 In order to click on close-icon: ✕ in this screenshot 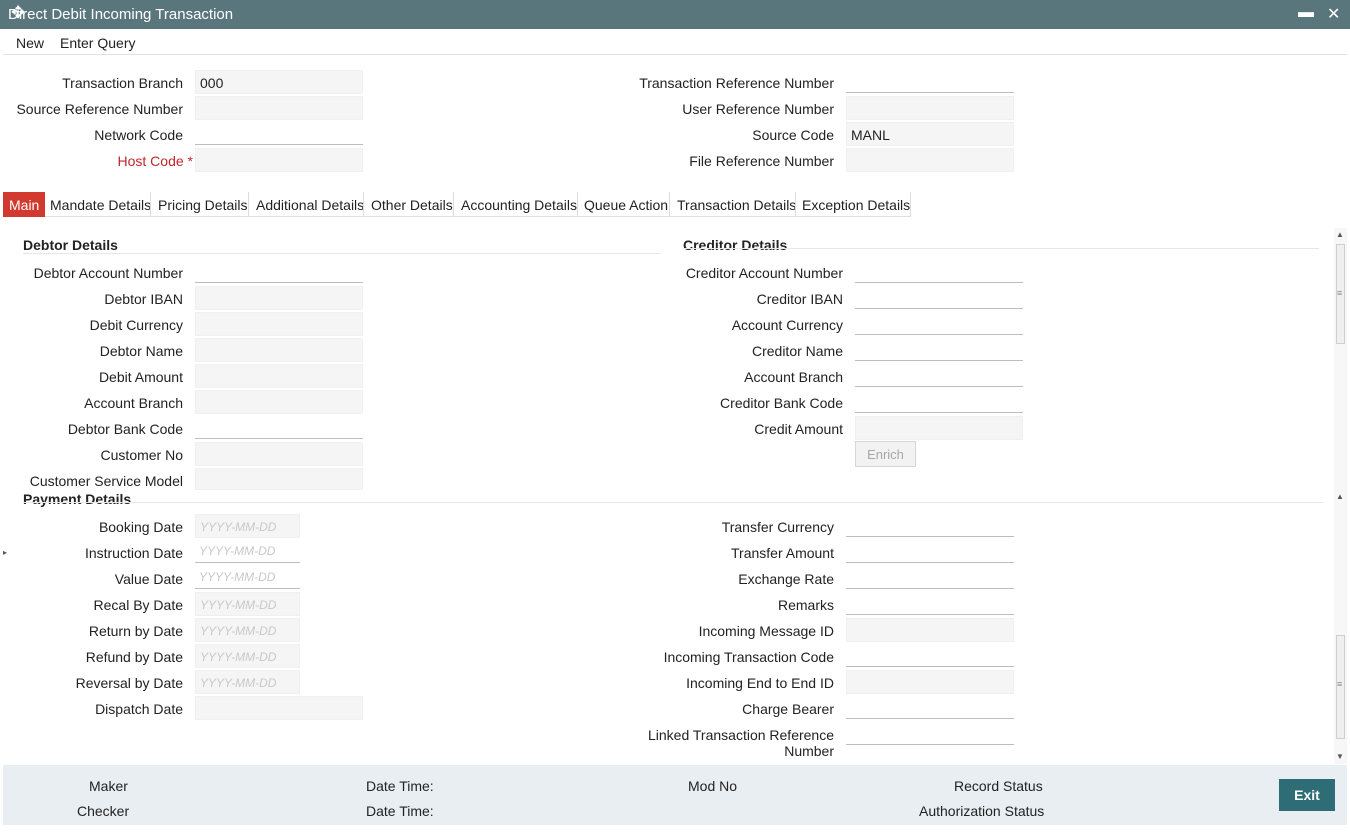, I will do `click(1333, 14)`.